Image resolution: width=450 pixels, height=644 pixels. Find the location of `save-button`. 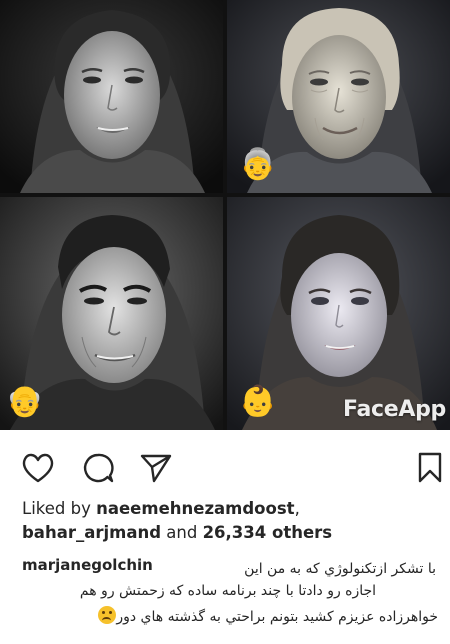

save-button is located at coordinates (430, 468).